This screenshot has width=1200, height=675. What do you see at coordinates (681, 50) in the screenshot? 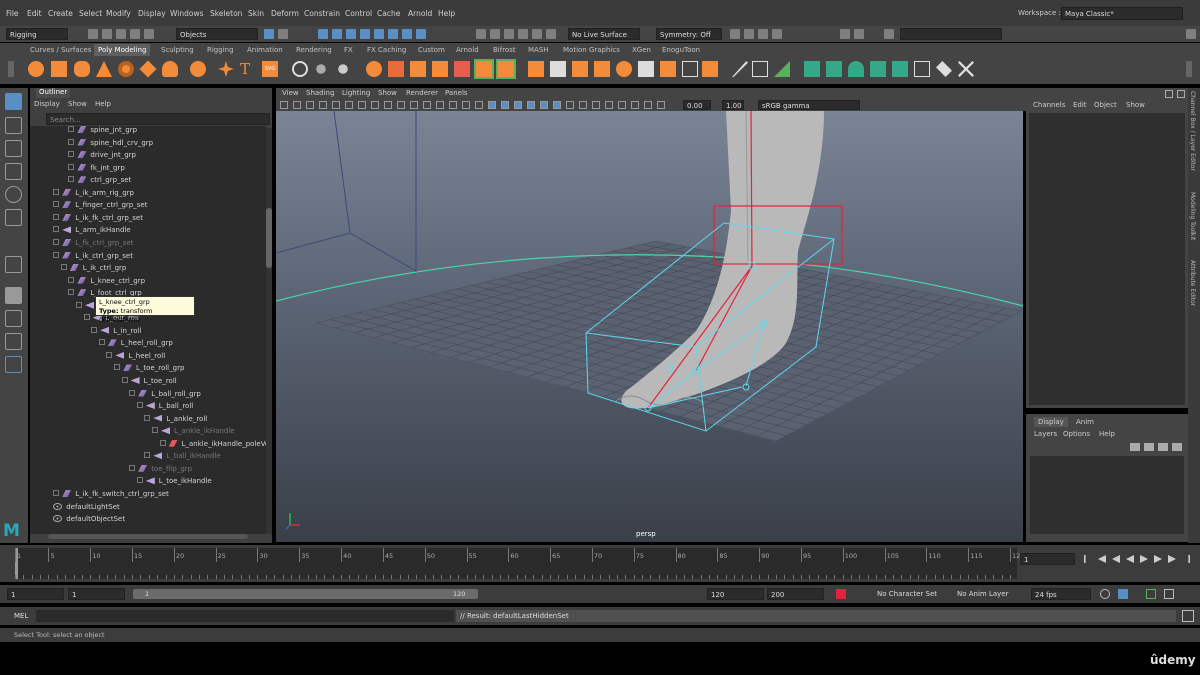
I see `shelf-tab-enogutoon: EnoguToon` at bounding box center [681, 50].